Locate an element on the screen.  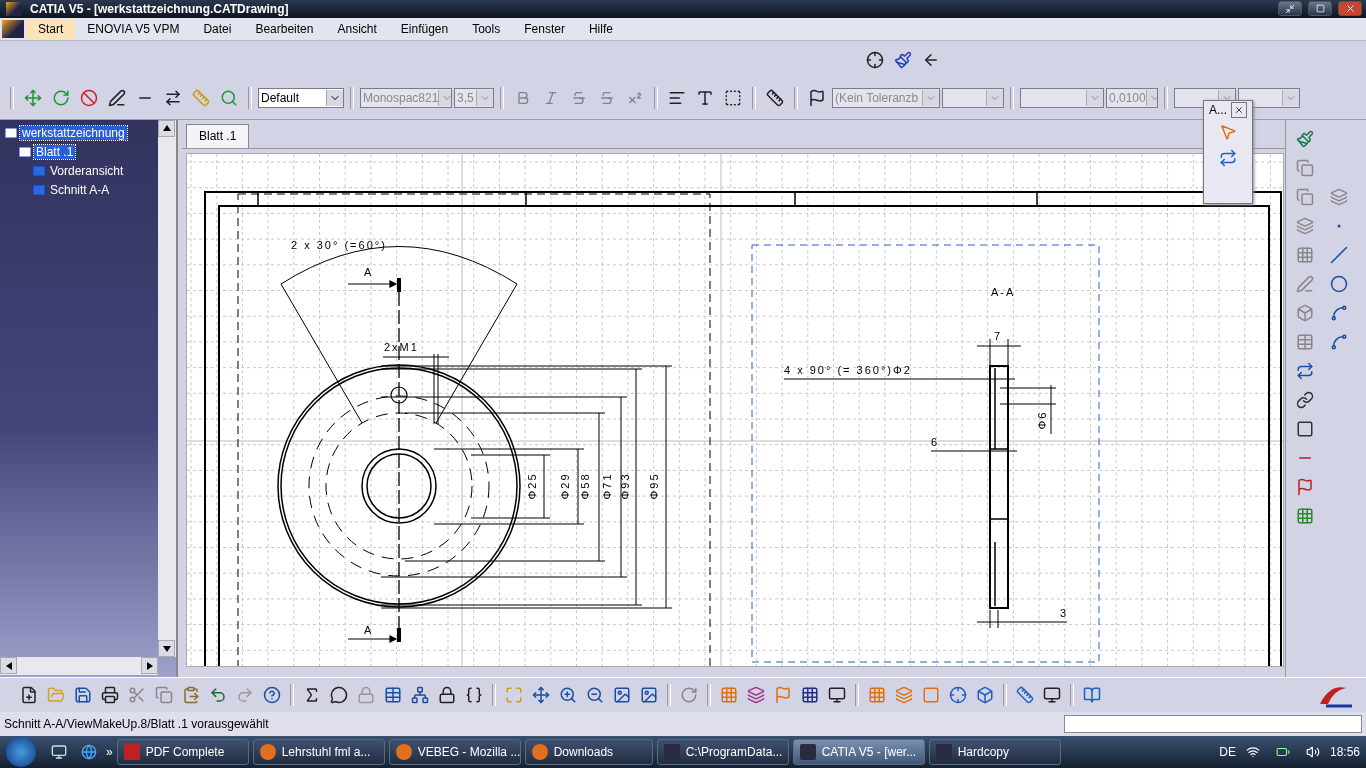
tree-item: Schnitt A-A is located at coordinates (80, 190).